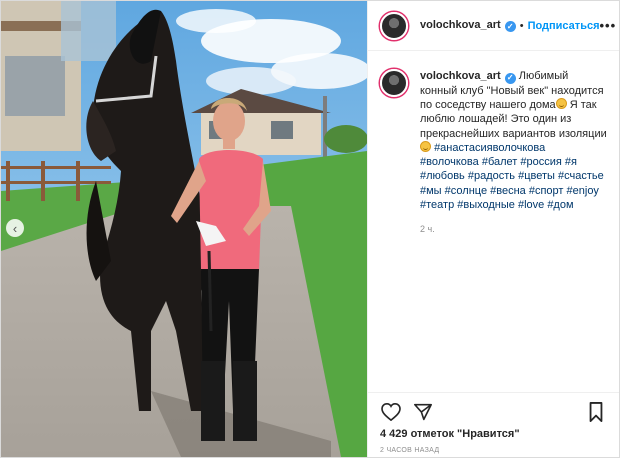  I want to click on paper-plane-icon, so click(423, 412).